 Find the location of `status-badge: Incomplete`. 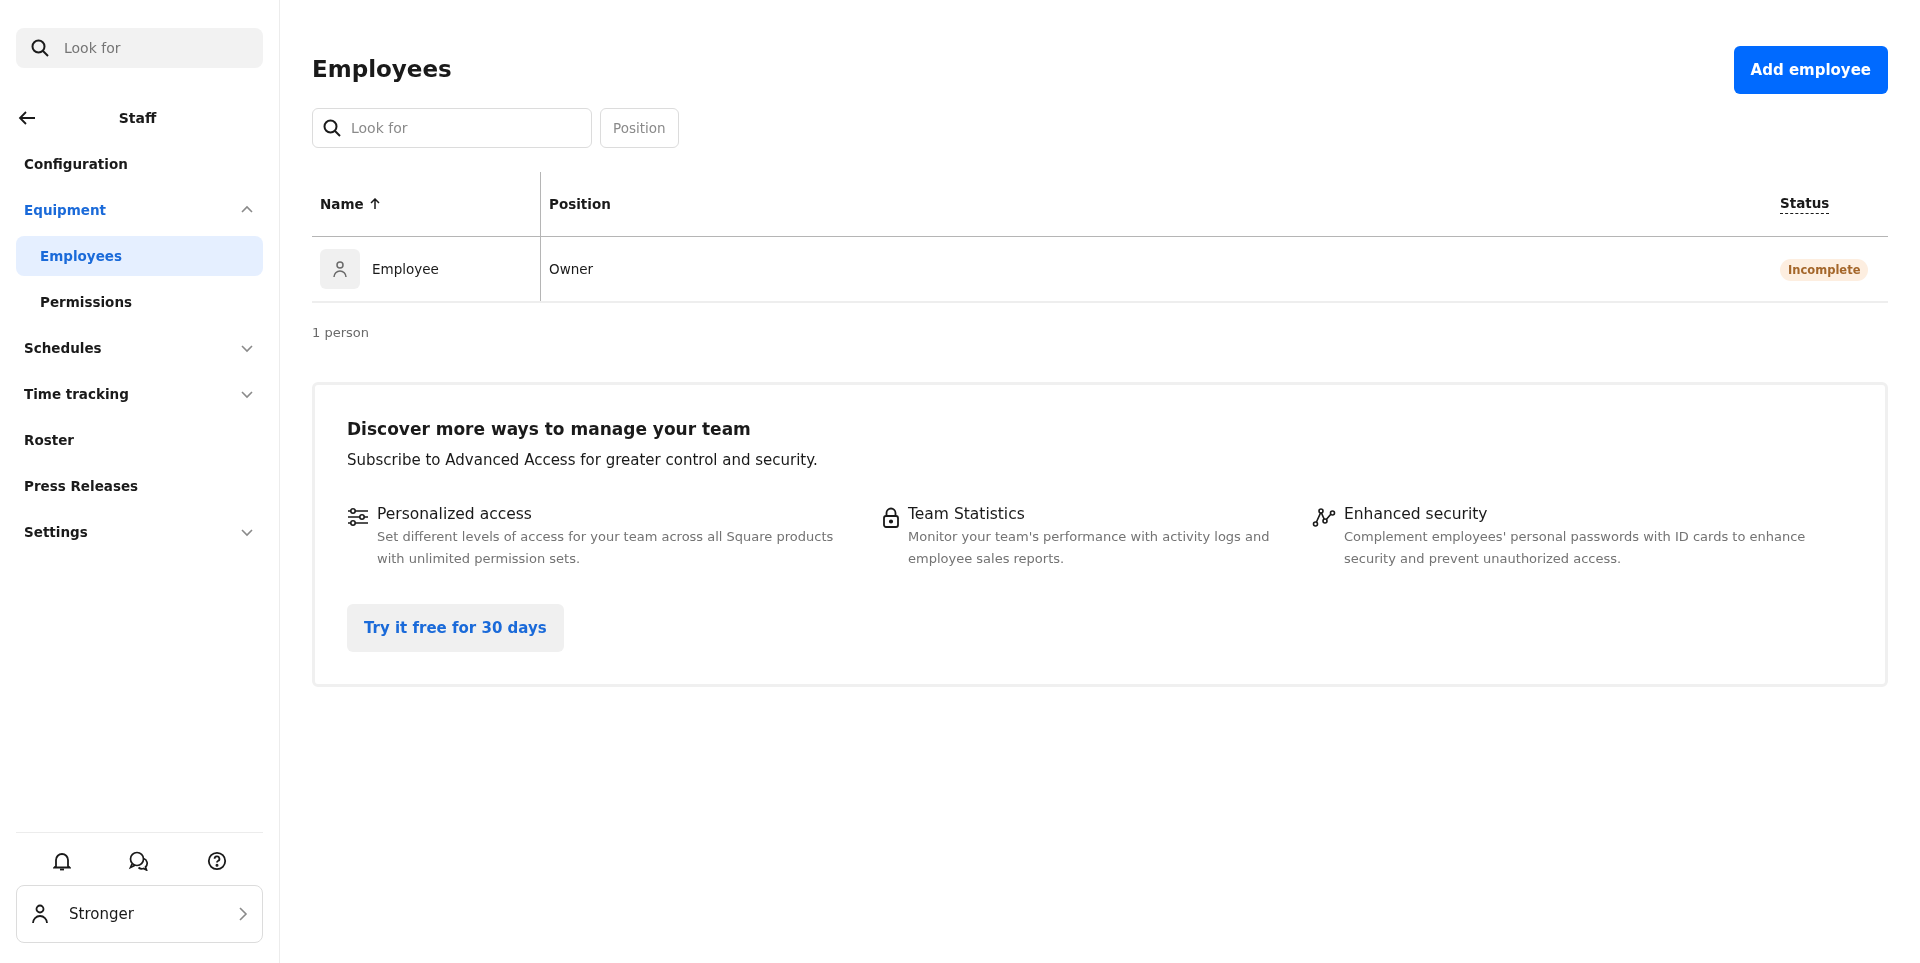

status-badge: Incomplete is located at coordinates (1824, 270).